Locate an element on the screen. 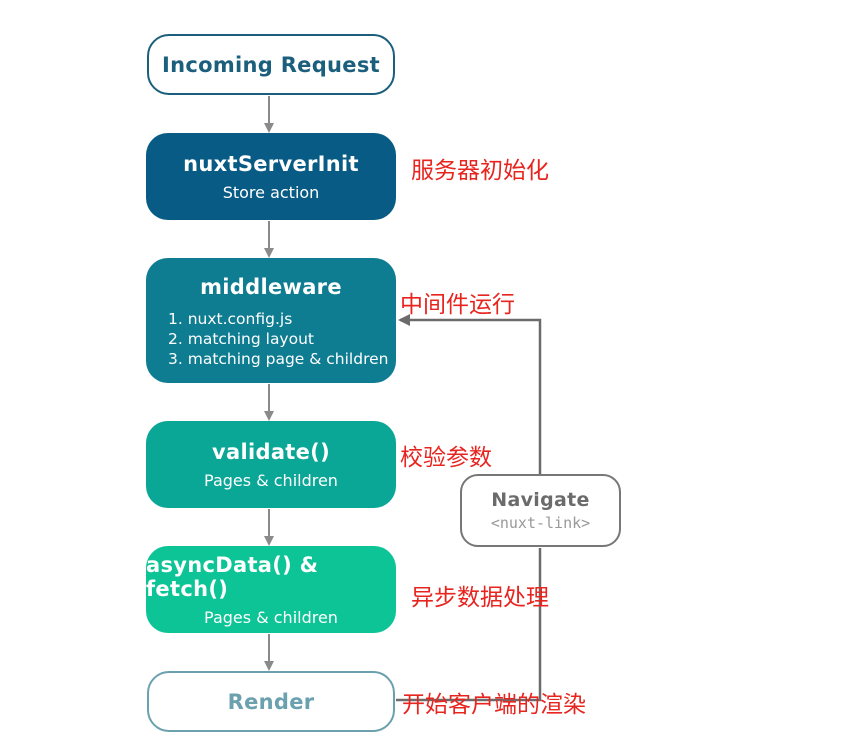 This screenshot has width=859, height=754. async-data-node: asyncData() & fetch() Pages & children is located at coordinates (271, 589).